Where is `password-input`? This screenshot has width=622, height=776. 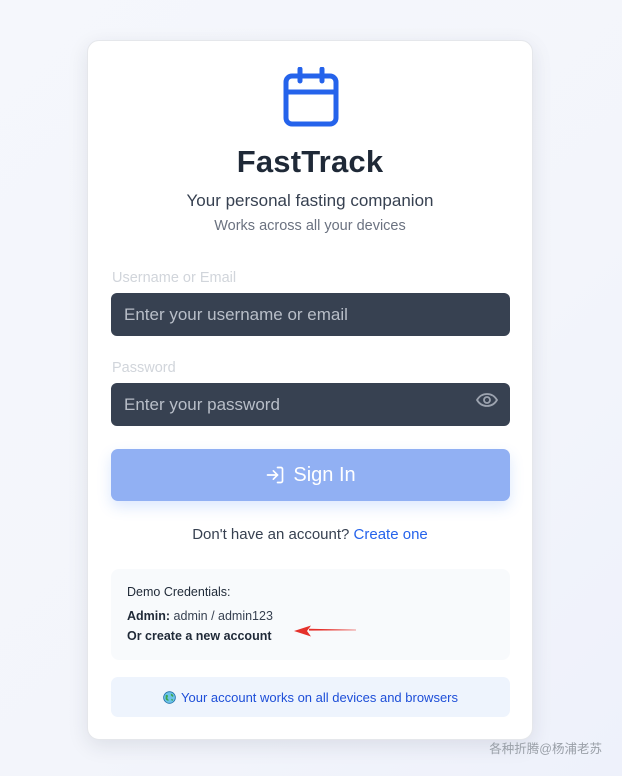 password-input is located at coordinates (310, 404).